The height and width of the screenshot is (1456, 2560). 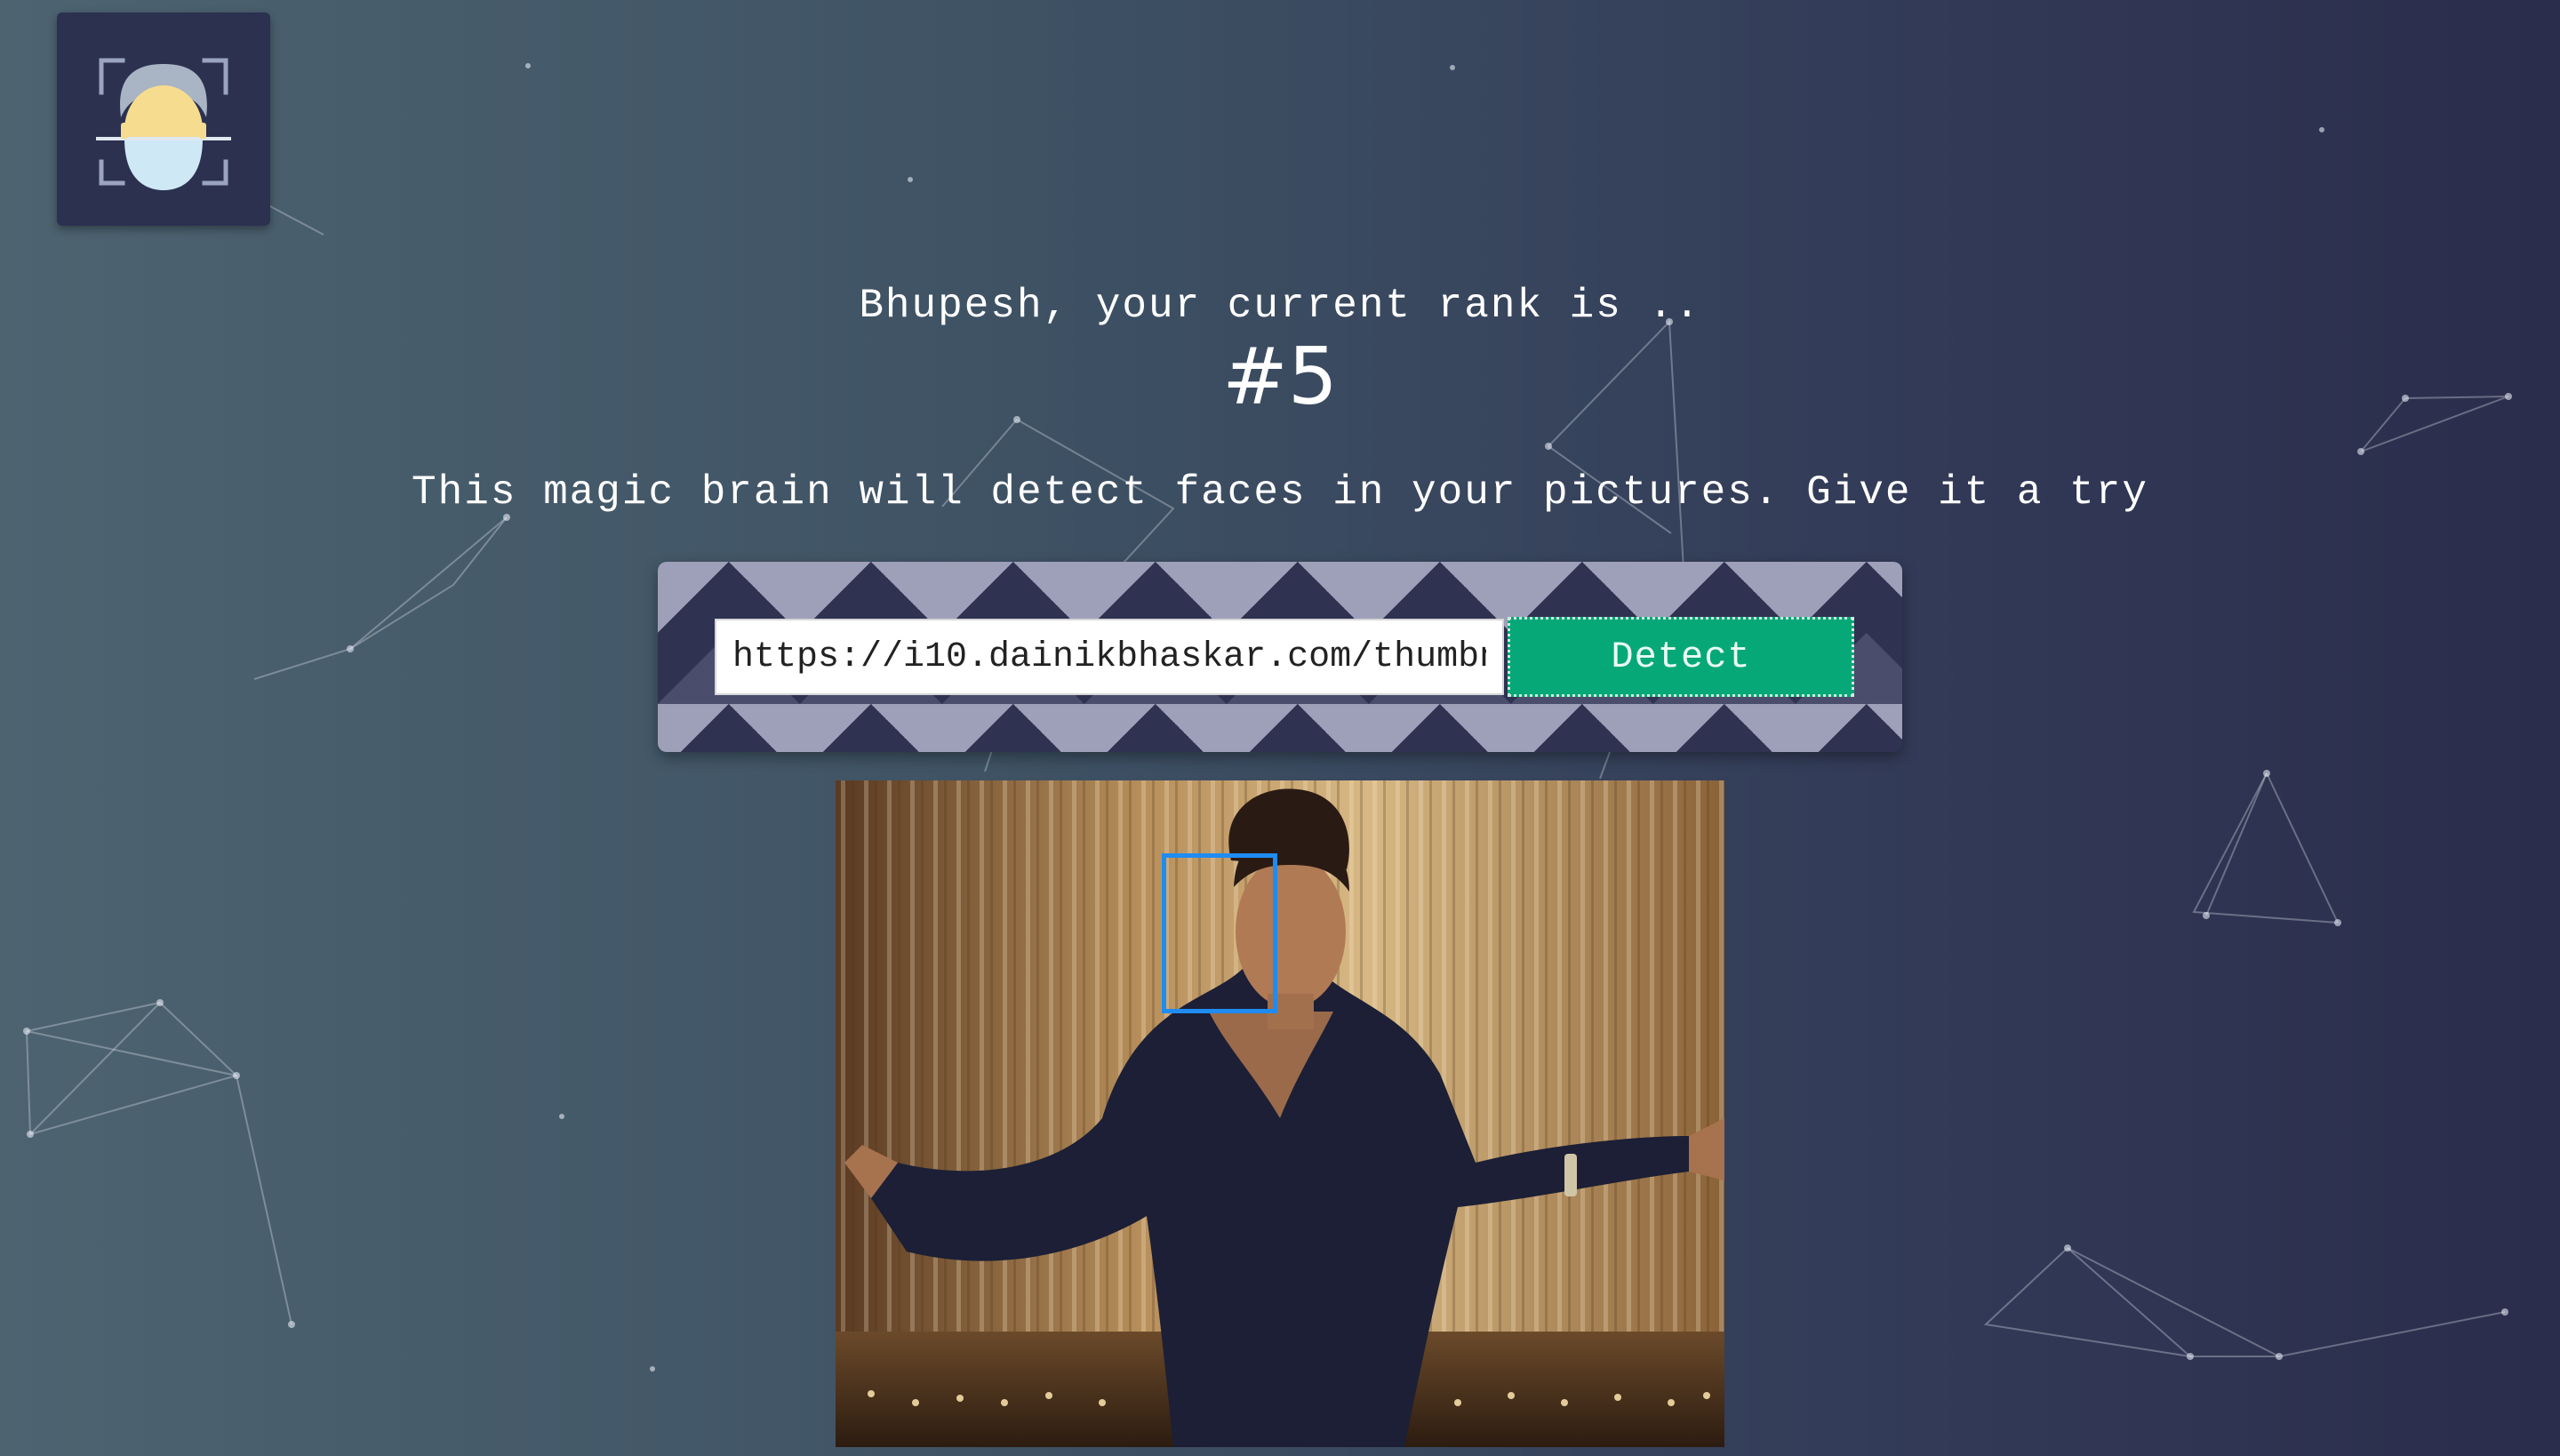 What do you see at coordinates (1681, 657) in the screenshot?
I see `detect-button: Detect` at bounding box center [1681, 657].